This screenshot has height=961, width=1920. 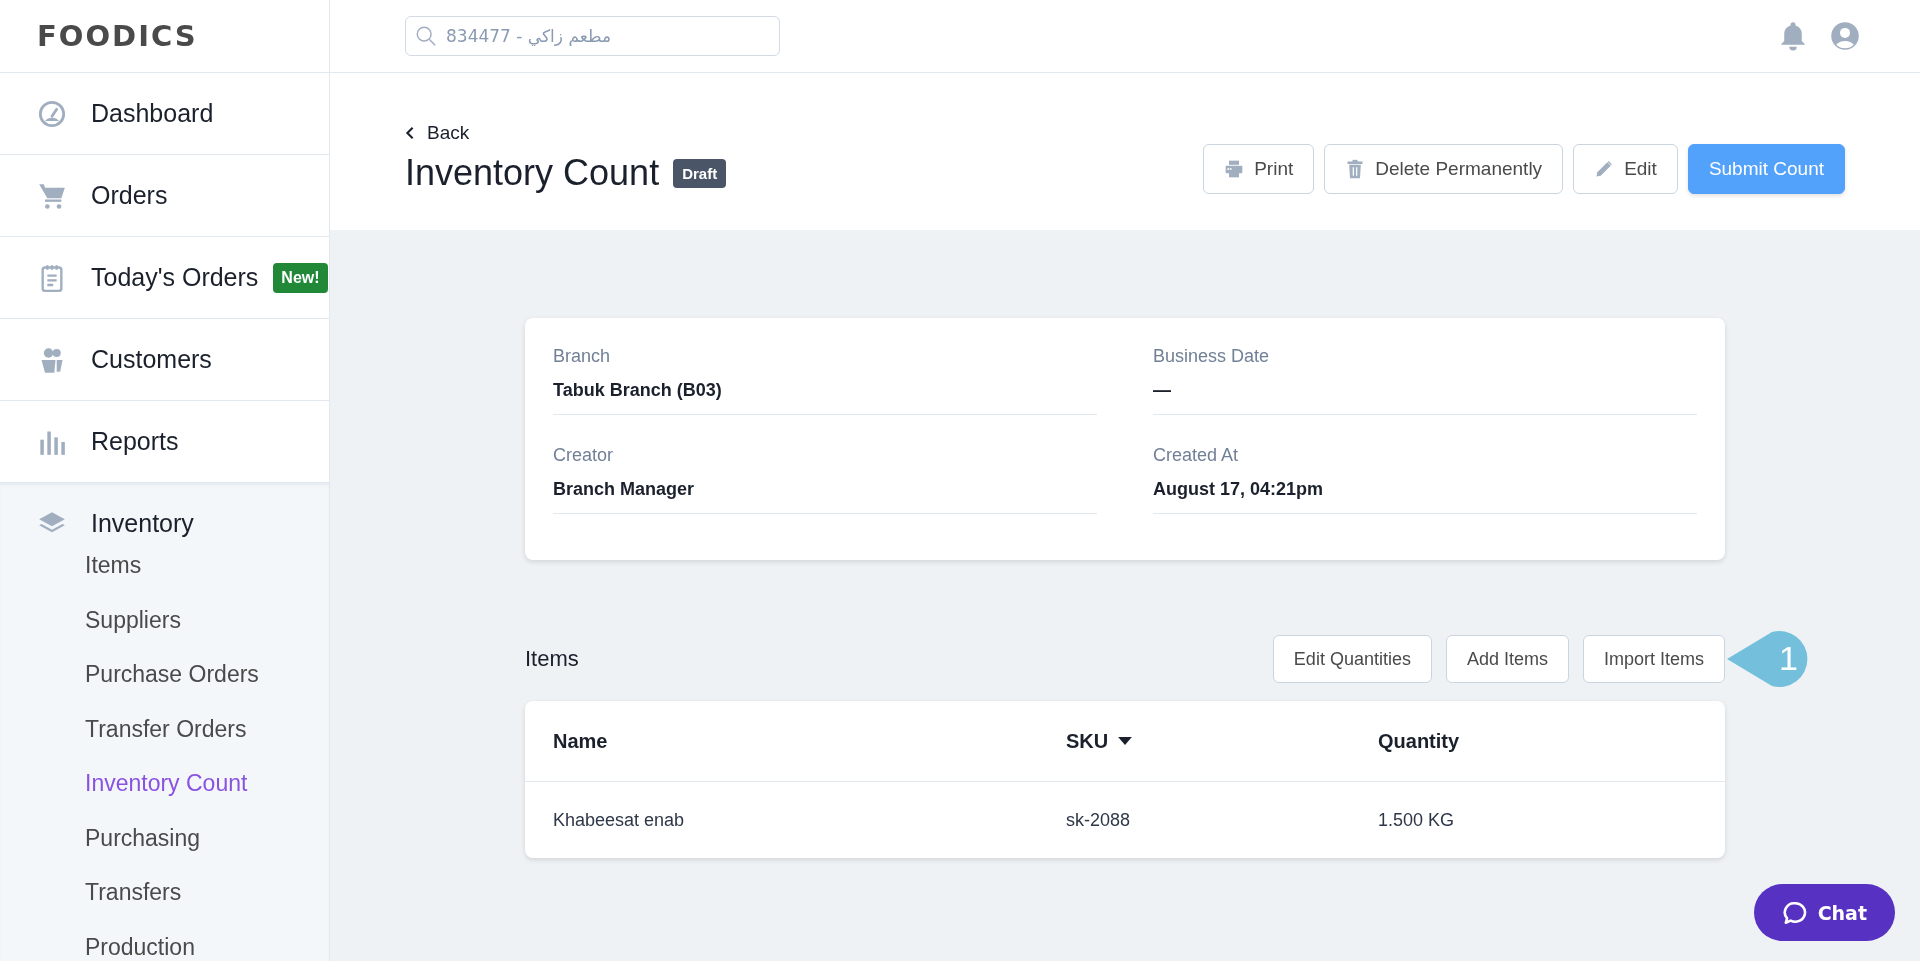 What do you see at coordinates (52, 113) in the screenshot?
I see `gauge-icon` at bounding box center [52, 113].